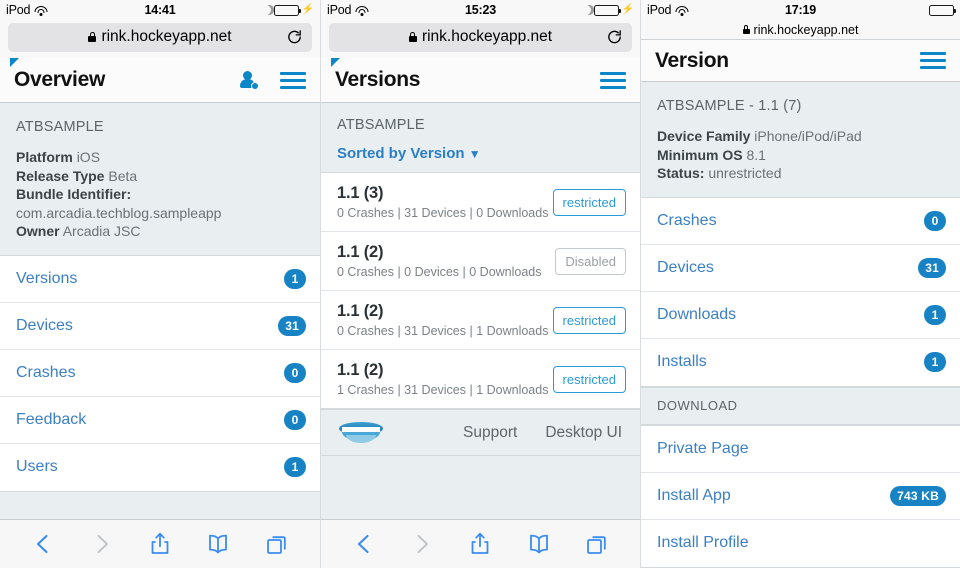 Image resolution: width=960 pixels, height=568 pixels. Describe the element at coordinates (160, 420) in the screenshot. I see `sidebar-item-feedback: Feedback 0` at that location.